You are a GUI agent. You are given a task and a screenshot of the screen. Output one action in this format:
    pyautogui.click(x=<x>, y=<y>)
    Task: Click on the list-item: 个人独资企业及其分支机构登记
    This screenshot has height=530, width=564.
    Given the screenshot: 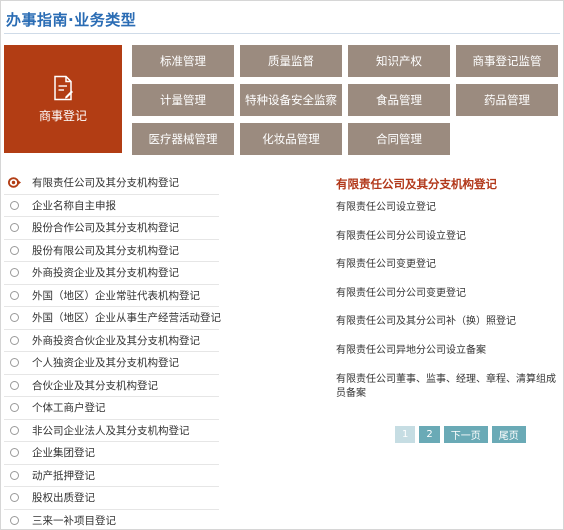 What is the action you would take?
    pyautogui.click(x=111, y=363)
    